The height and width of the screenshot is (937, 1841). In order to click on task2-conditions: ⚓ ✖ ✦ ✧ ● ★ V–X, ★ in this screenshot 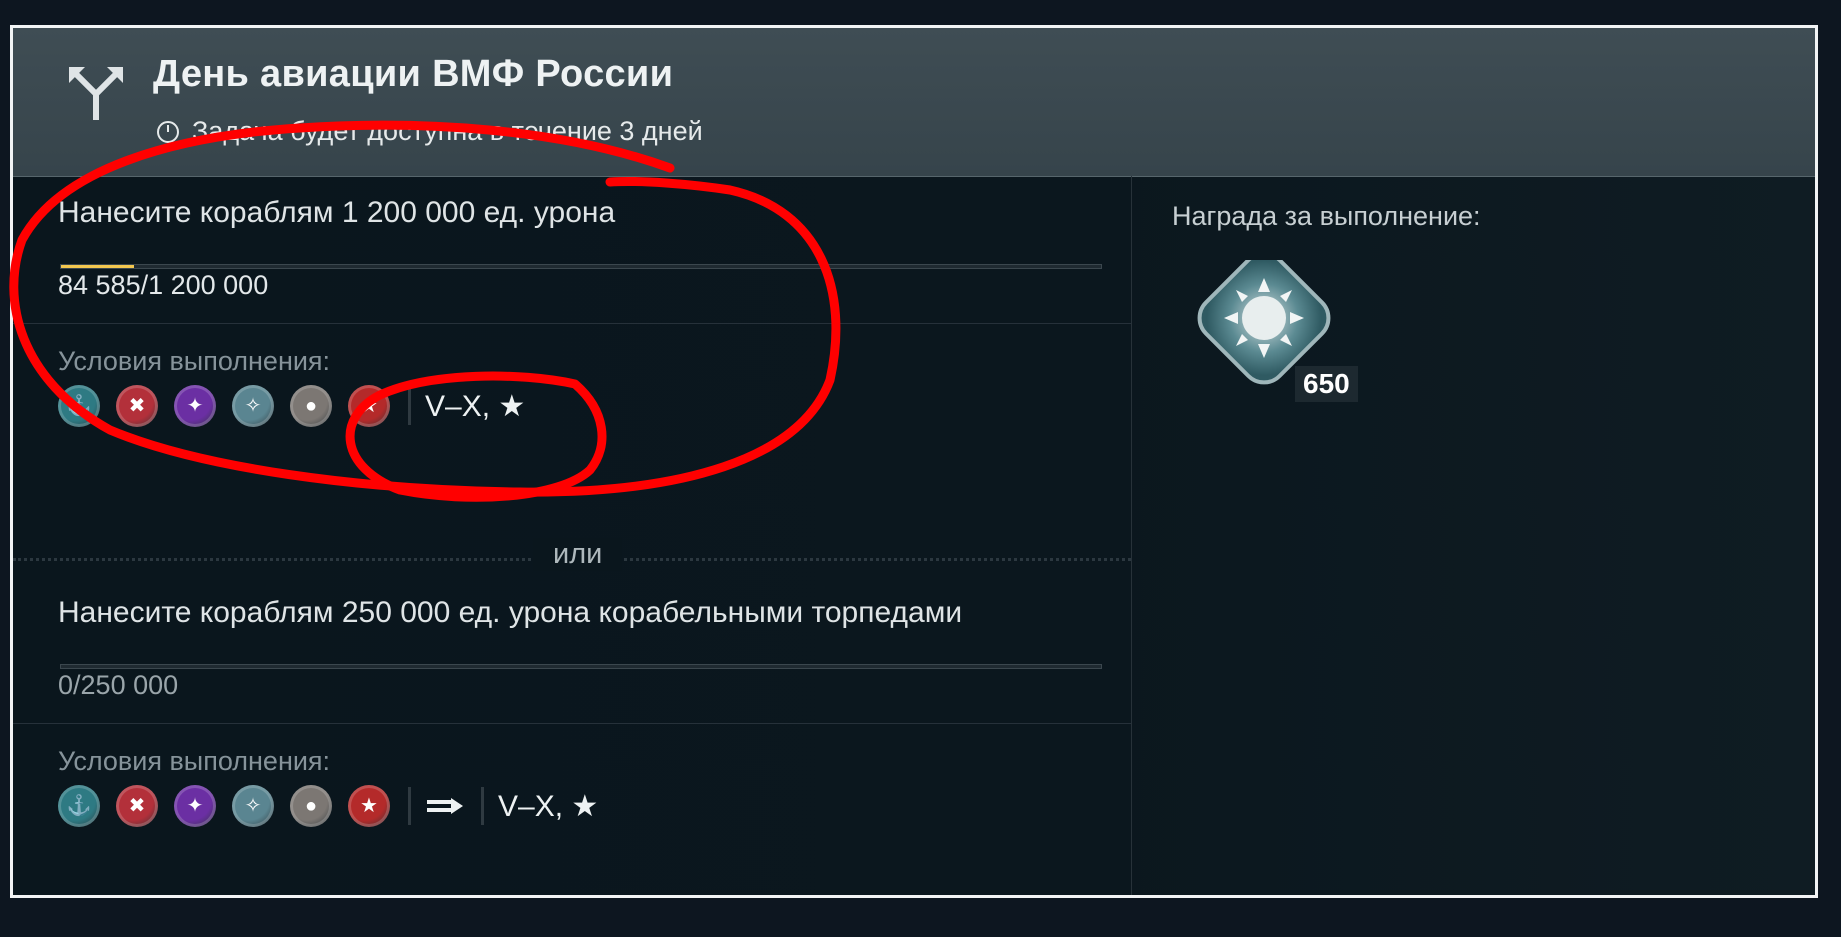, I will do `click(328, 806)`.